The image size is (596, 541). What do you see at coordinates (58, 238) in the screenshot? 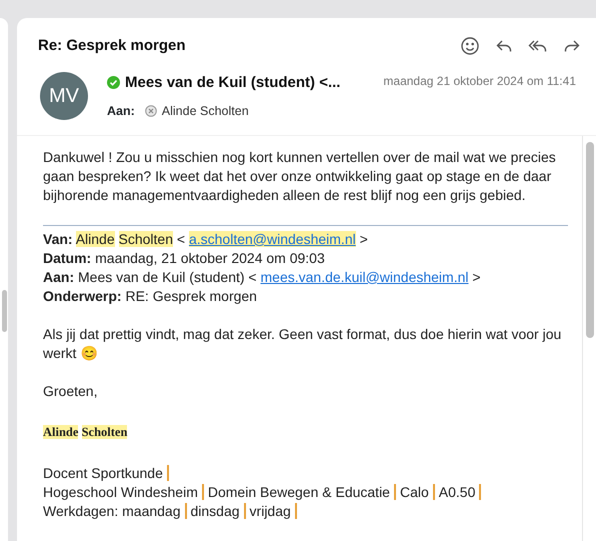
I see `header-label: Van:` at bounding box center [58, 238].